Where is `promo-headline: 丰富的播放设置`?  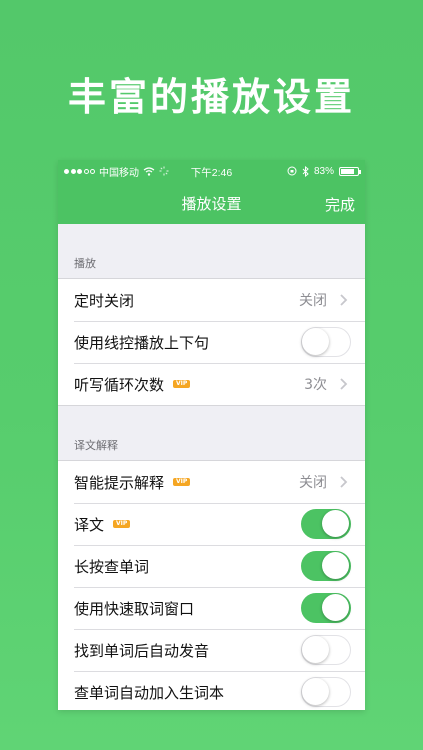 promo-headline: 丰富的播放设置 is located at coordinates (211, 97).